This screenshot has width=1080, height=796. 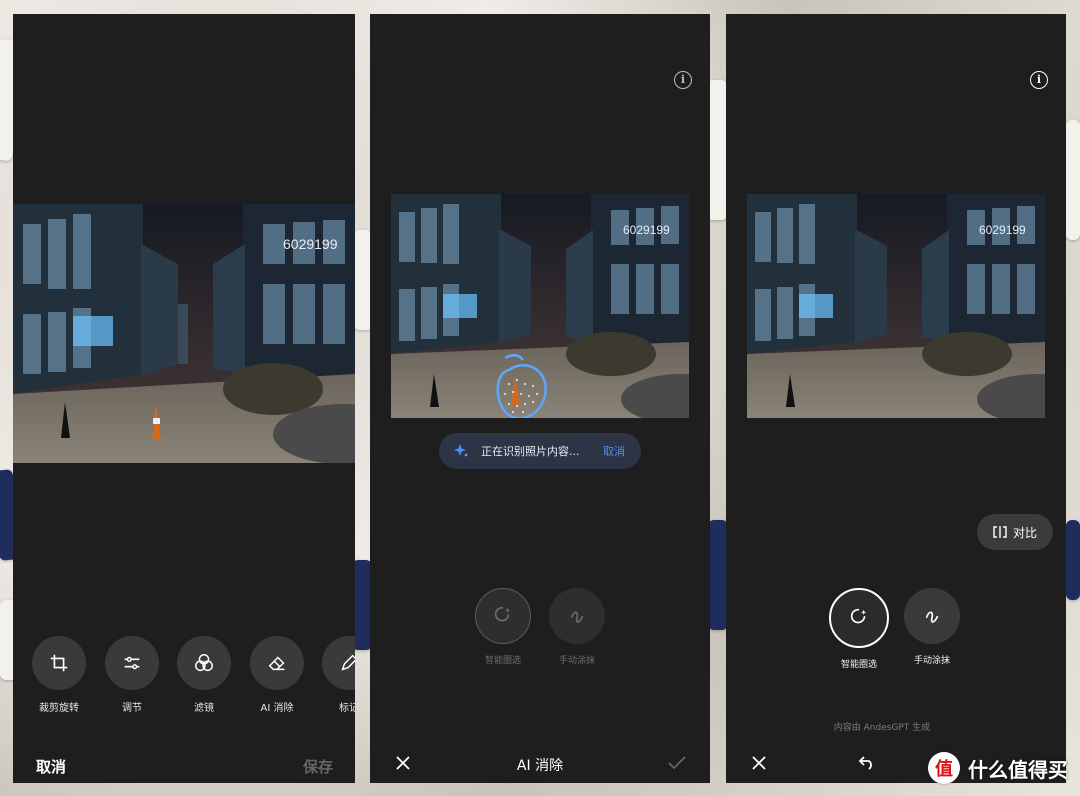 What do you see at coordinates (461, 450) in the screenshot?
I see `sparkle-icon` at bounding box center [461, 450].